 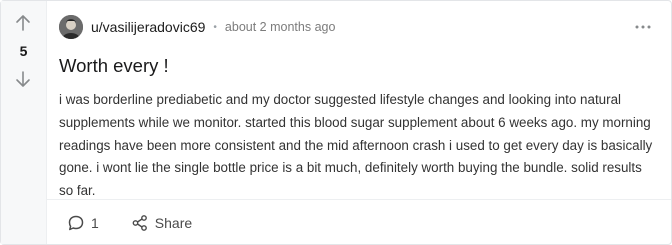 What do you see at coordinates (358, 27) in the screenshot?
I see `post-header: u/vasilijeradovic69 • about 2 months ago` at bounding box center [358, 27].